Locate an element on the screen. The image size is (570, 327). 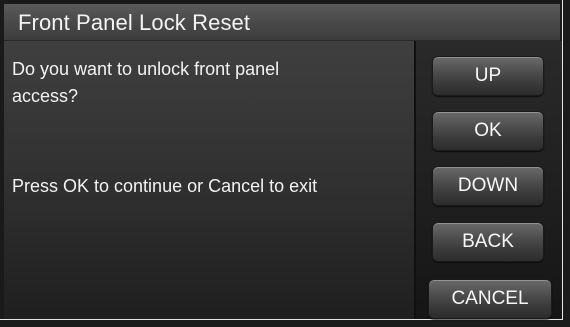
question-text-line1: Do you want to unlock front panel is located at coordinates (146, 69).